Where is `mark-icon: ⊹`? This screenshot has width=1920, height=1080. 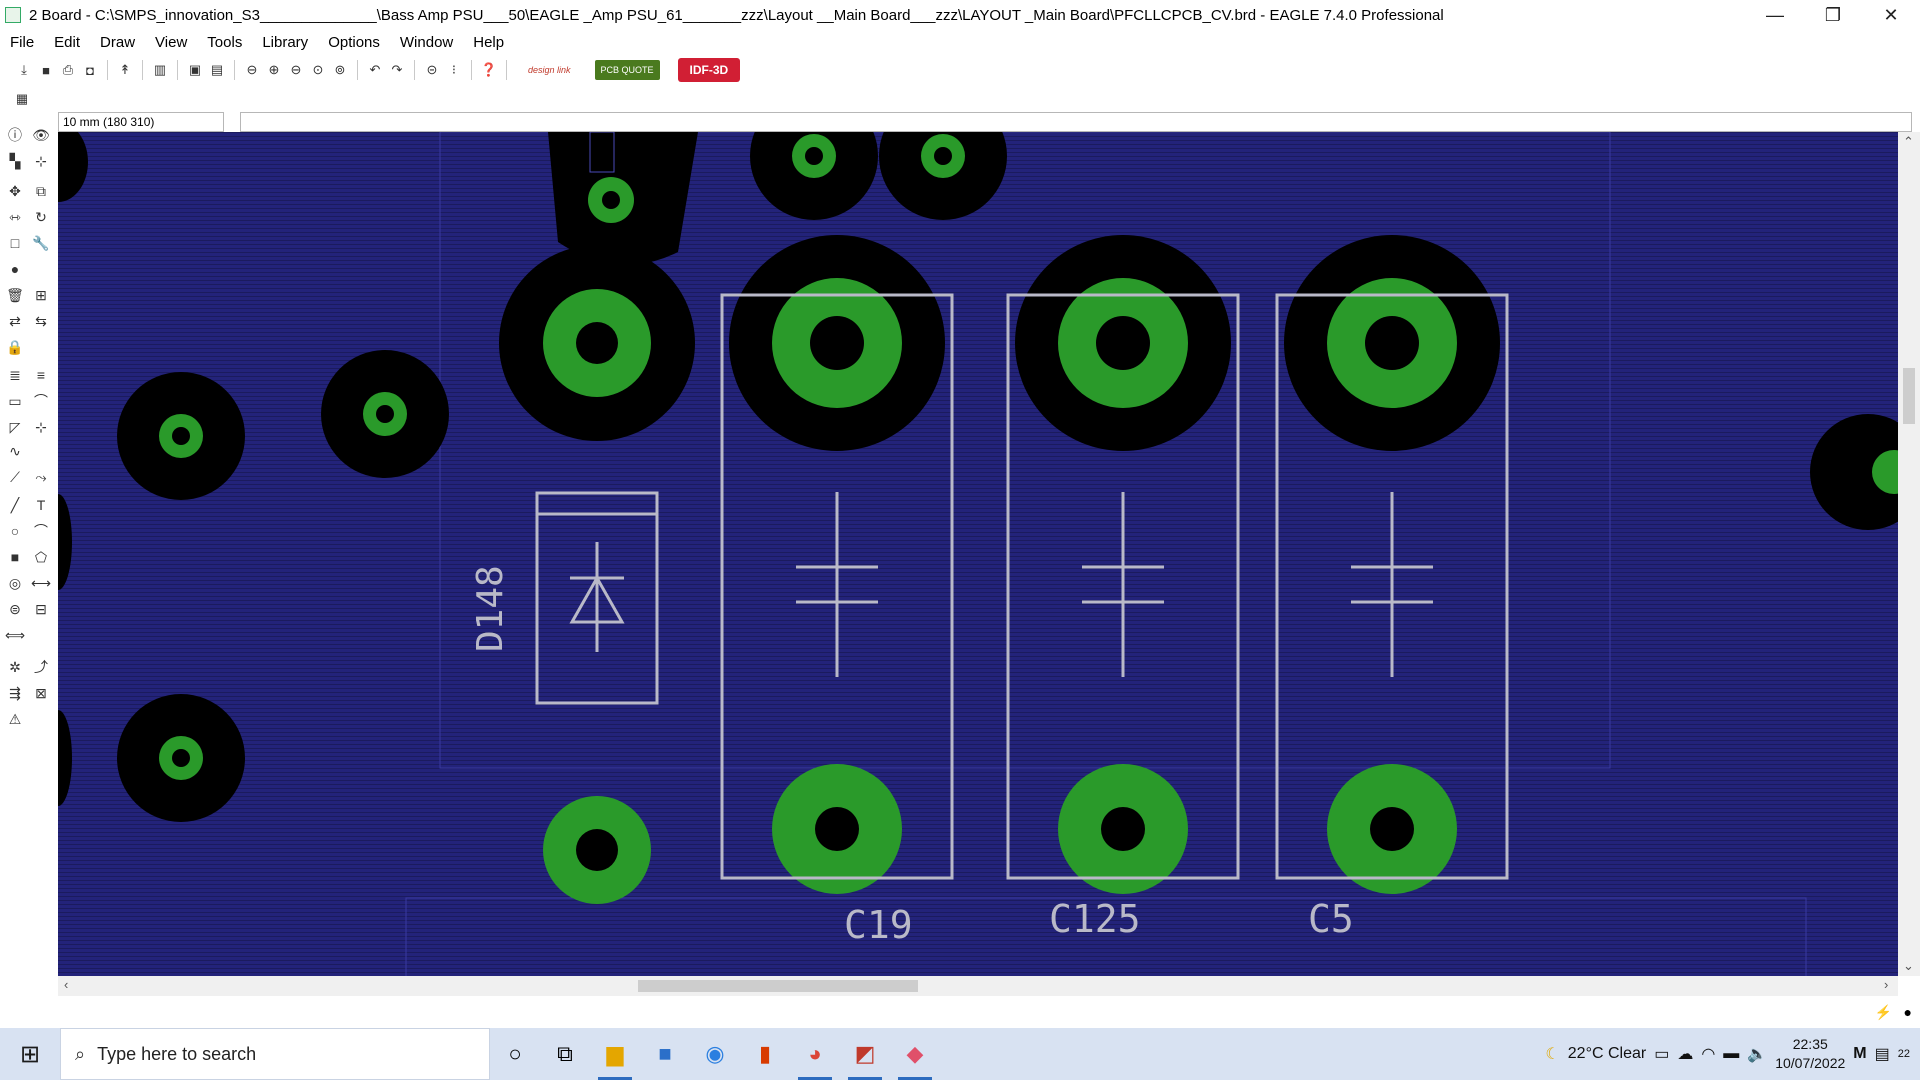
mark-icon: ⊹ is located at coordinates (41, 161).